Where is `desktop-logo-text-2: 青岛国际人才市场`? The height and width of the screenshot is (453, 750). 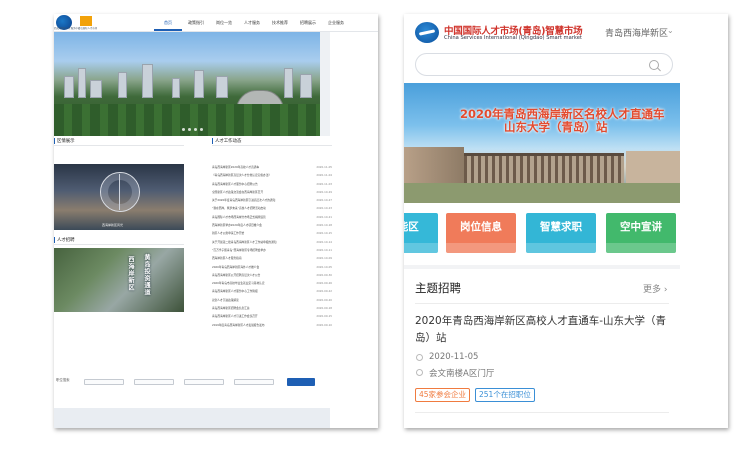 desktop-logo-text-2: 青岛国际人才市场 is located at coordinates (88, 28).